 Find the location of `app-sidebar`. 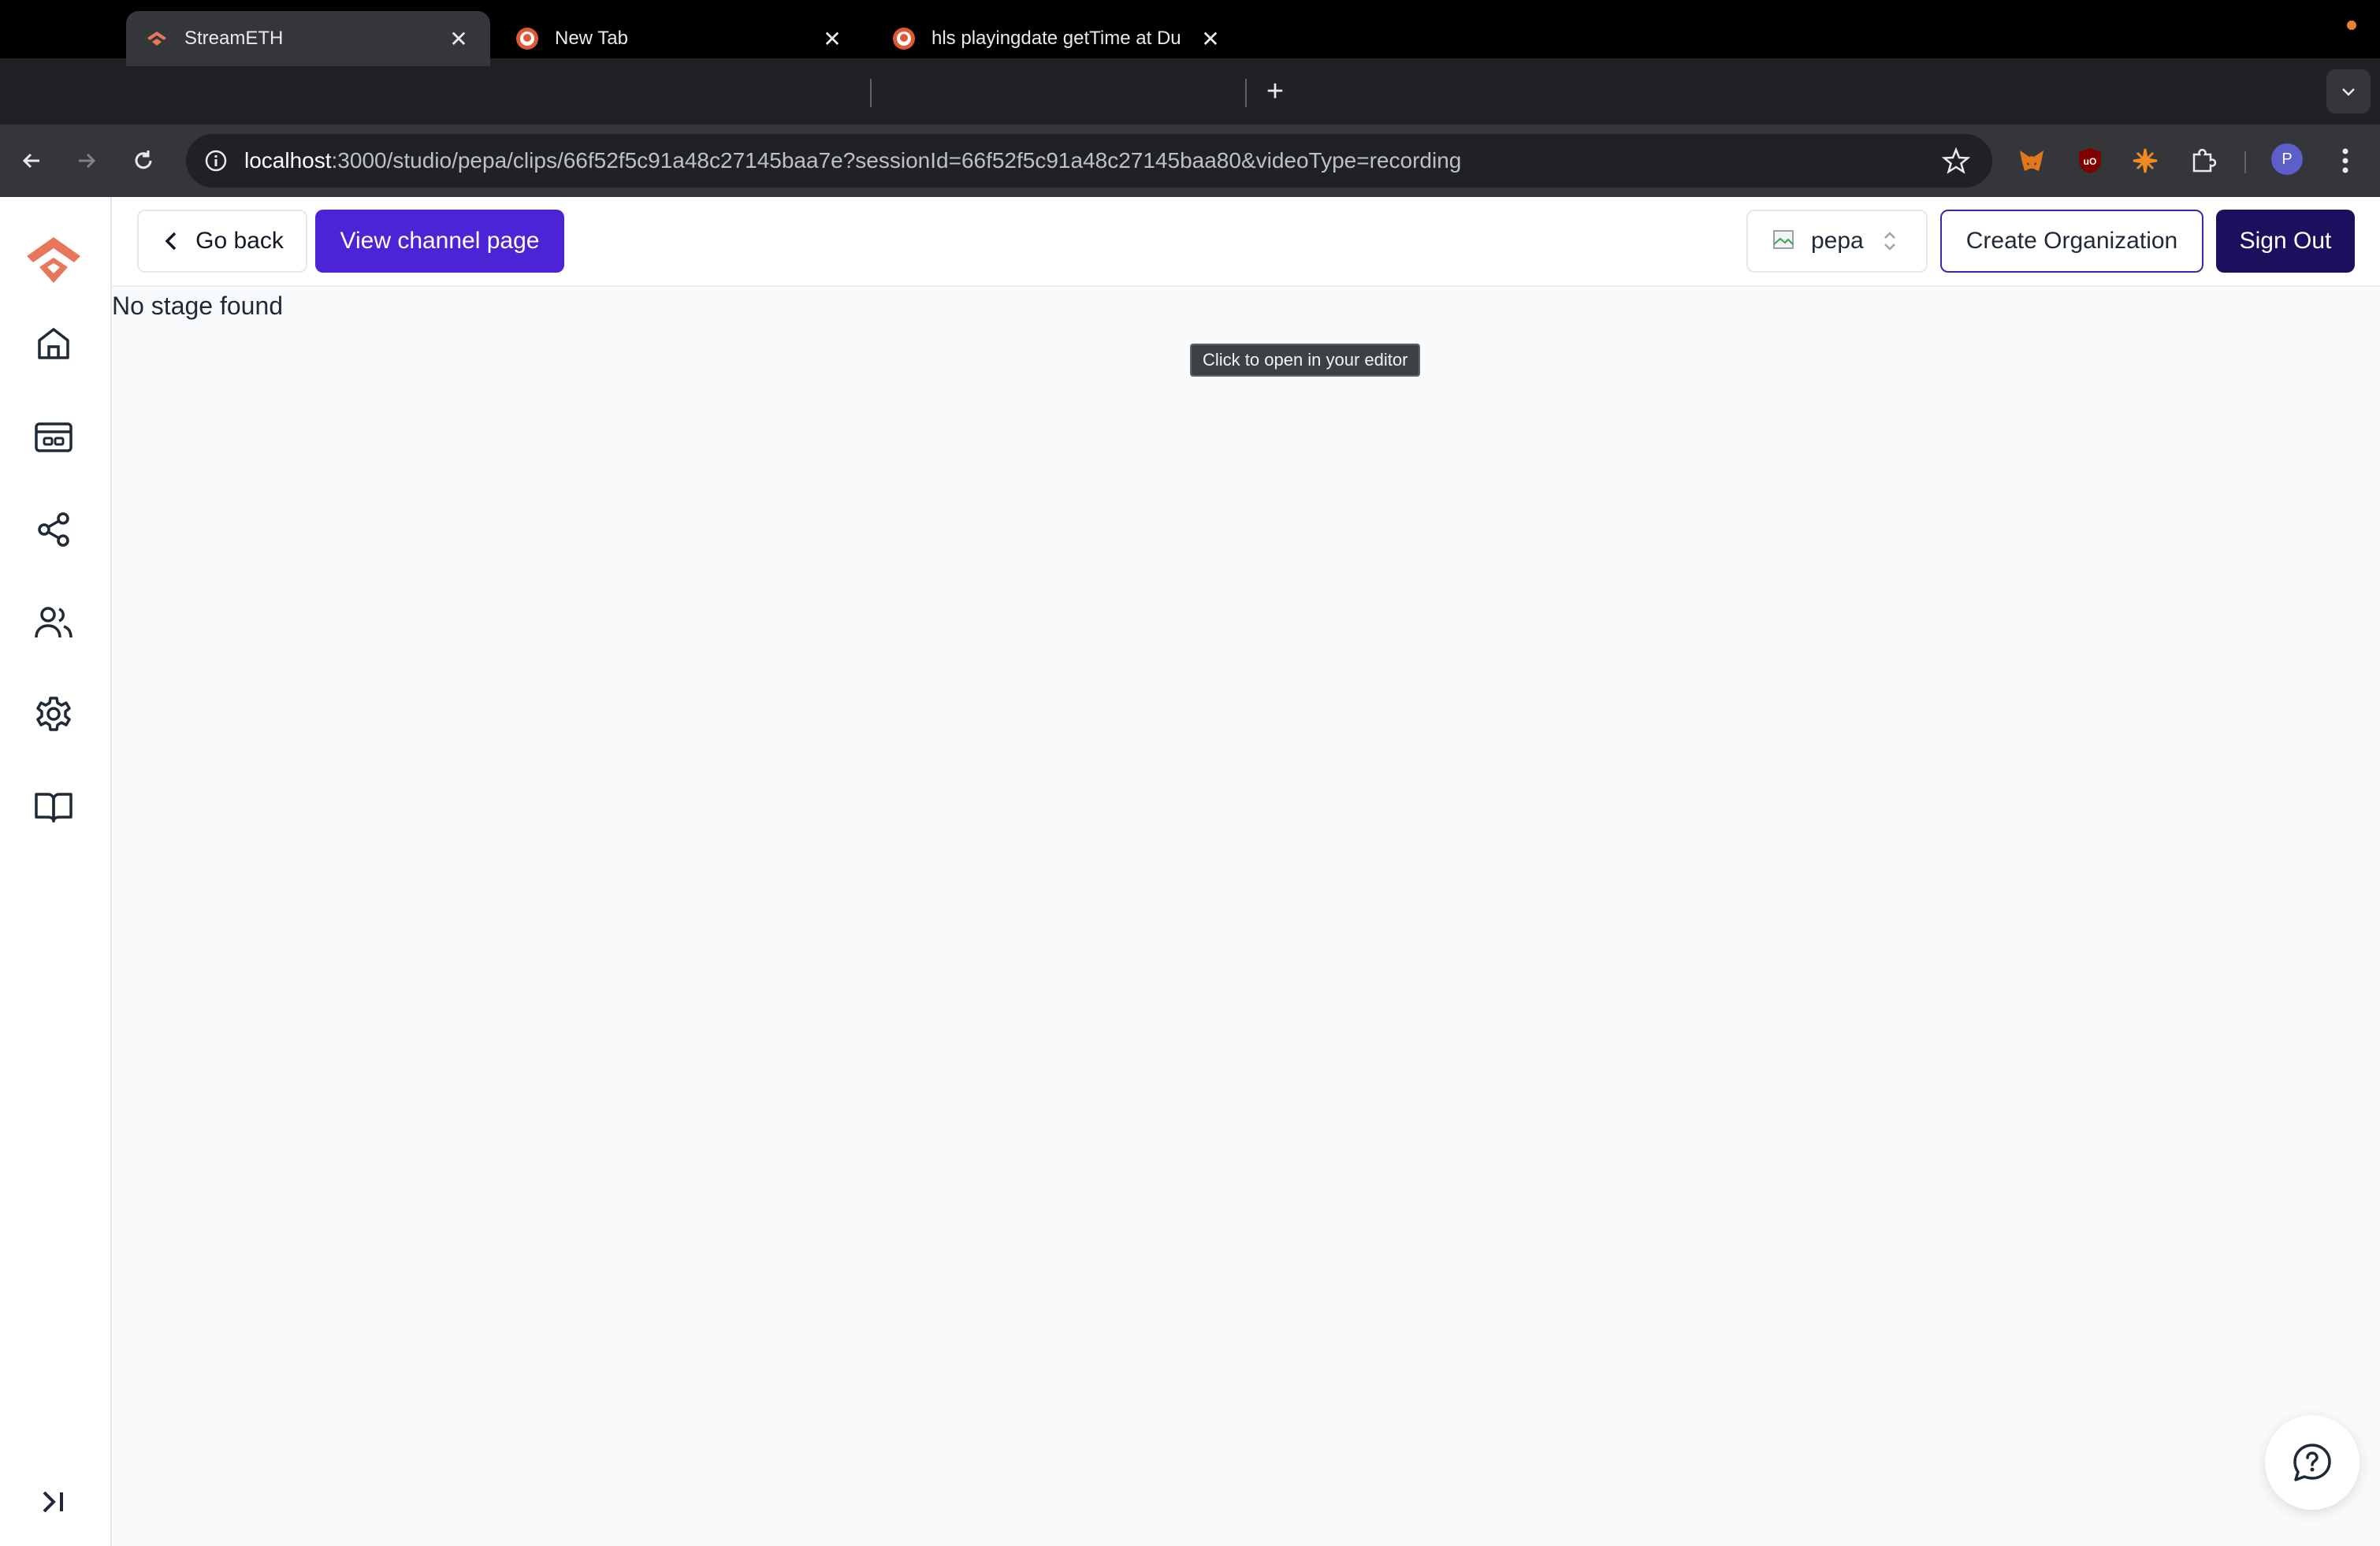

app-sidebar is located at coordinates (56, 872).